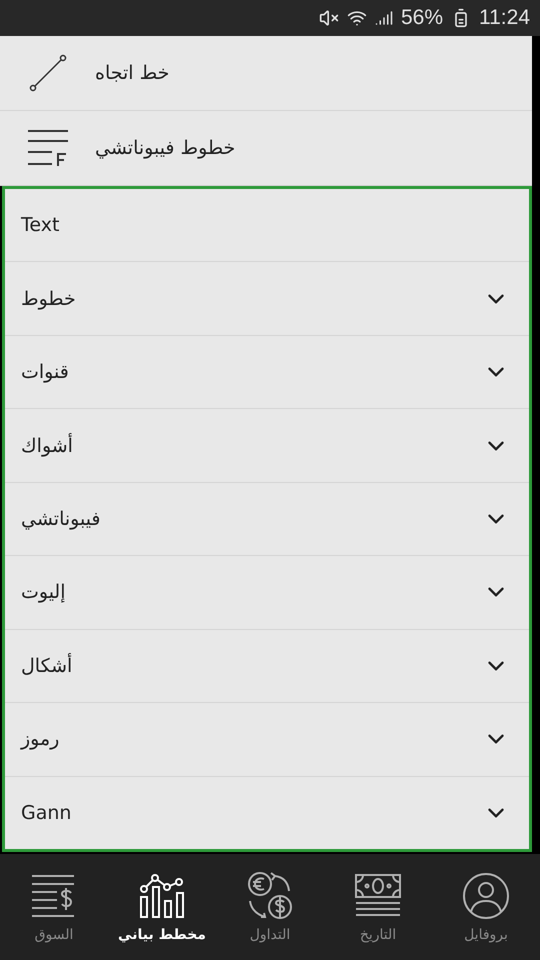 The width and height of the screenshot is (540, 960). What do you see at coordinates (486, 896) in the screenshot?
I see `profile-icon` at bounding box center [486, 896].